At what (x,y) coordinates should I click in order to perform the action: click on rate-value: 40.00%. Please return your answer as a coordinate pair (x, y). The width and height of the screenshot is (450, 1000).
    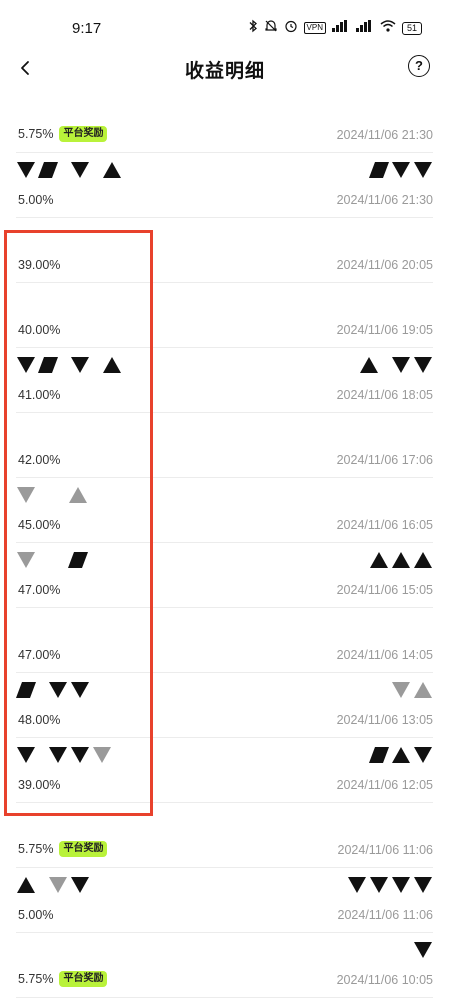
    Looking at the image, I should click on (39, 330).